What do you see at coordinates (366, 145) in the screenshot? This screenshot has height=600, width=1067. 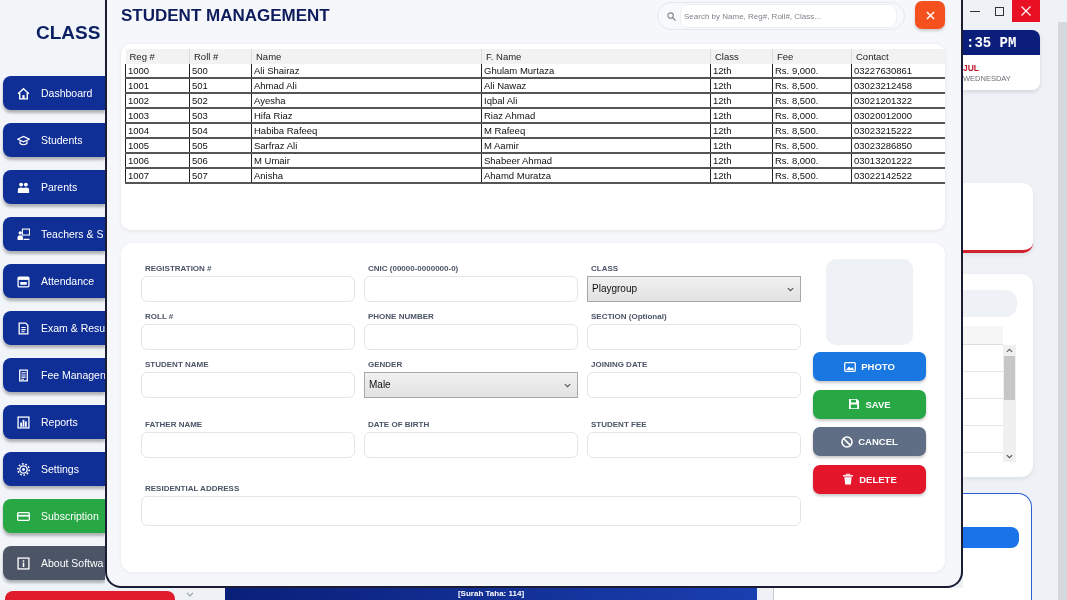 I see `table-cell: Sarfraz Ali` at bounding box center [366, 145].